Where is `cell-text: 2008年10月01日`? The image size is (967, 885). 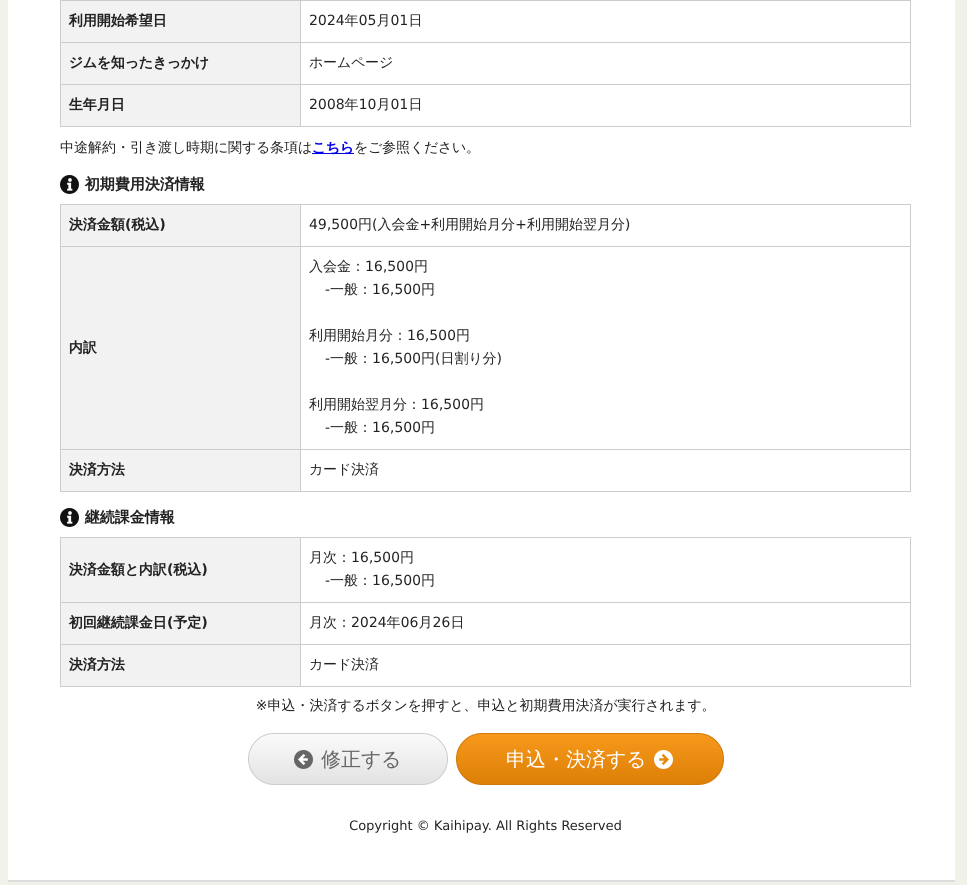
cell-text: 2008年10月01日 is located at coordinates (365, 105).